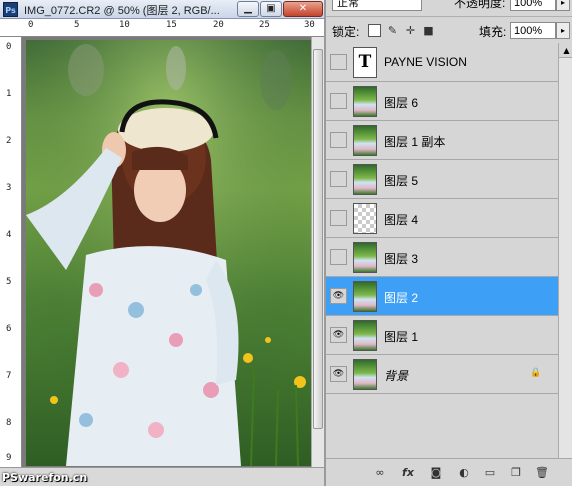 Image resolution: width=572 pixels, height=486 pixels. I want to click on ruler-v-label: 0, so click(9, 47).